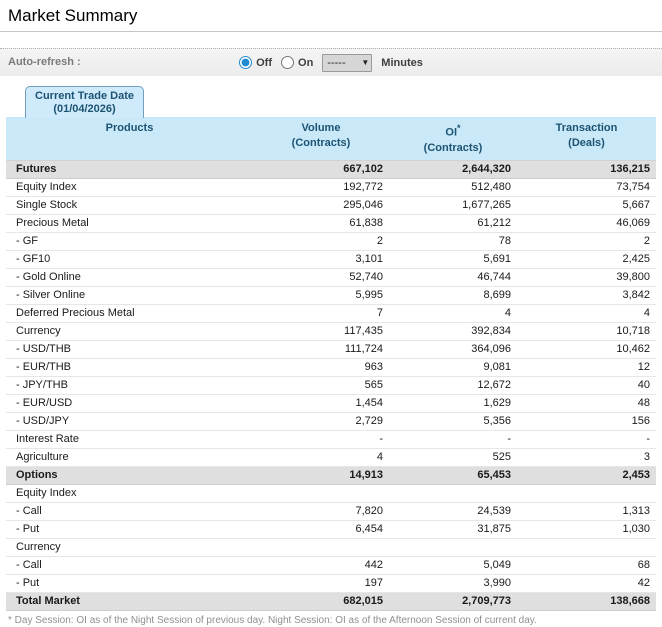 This screenshot has width=662, height=627. Describe the element at coordinates (321, 529) in the screenshot. I see `volume-cell: 6,454` at that location.